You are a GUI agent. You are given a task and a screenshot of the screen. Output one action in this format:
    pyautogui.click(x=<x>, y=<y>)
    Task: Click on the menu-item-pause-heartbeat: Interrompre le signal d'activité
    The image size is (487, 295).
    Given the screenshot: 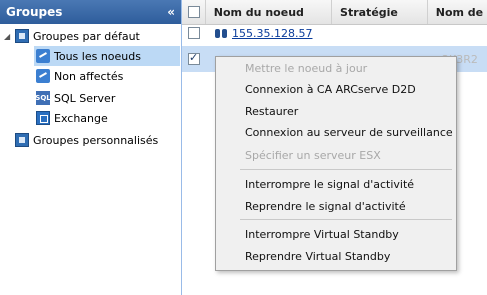 What is the action you would take?
    pyautogui.click(x=336, y=184)
    